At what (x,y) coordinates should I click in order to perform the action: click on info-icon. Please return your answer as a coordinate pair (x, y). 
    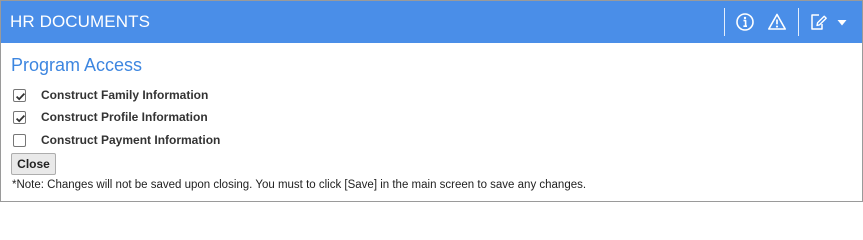
    Looking at the image, I should click on (745, 22).